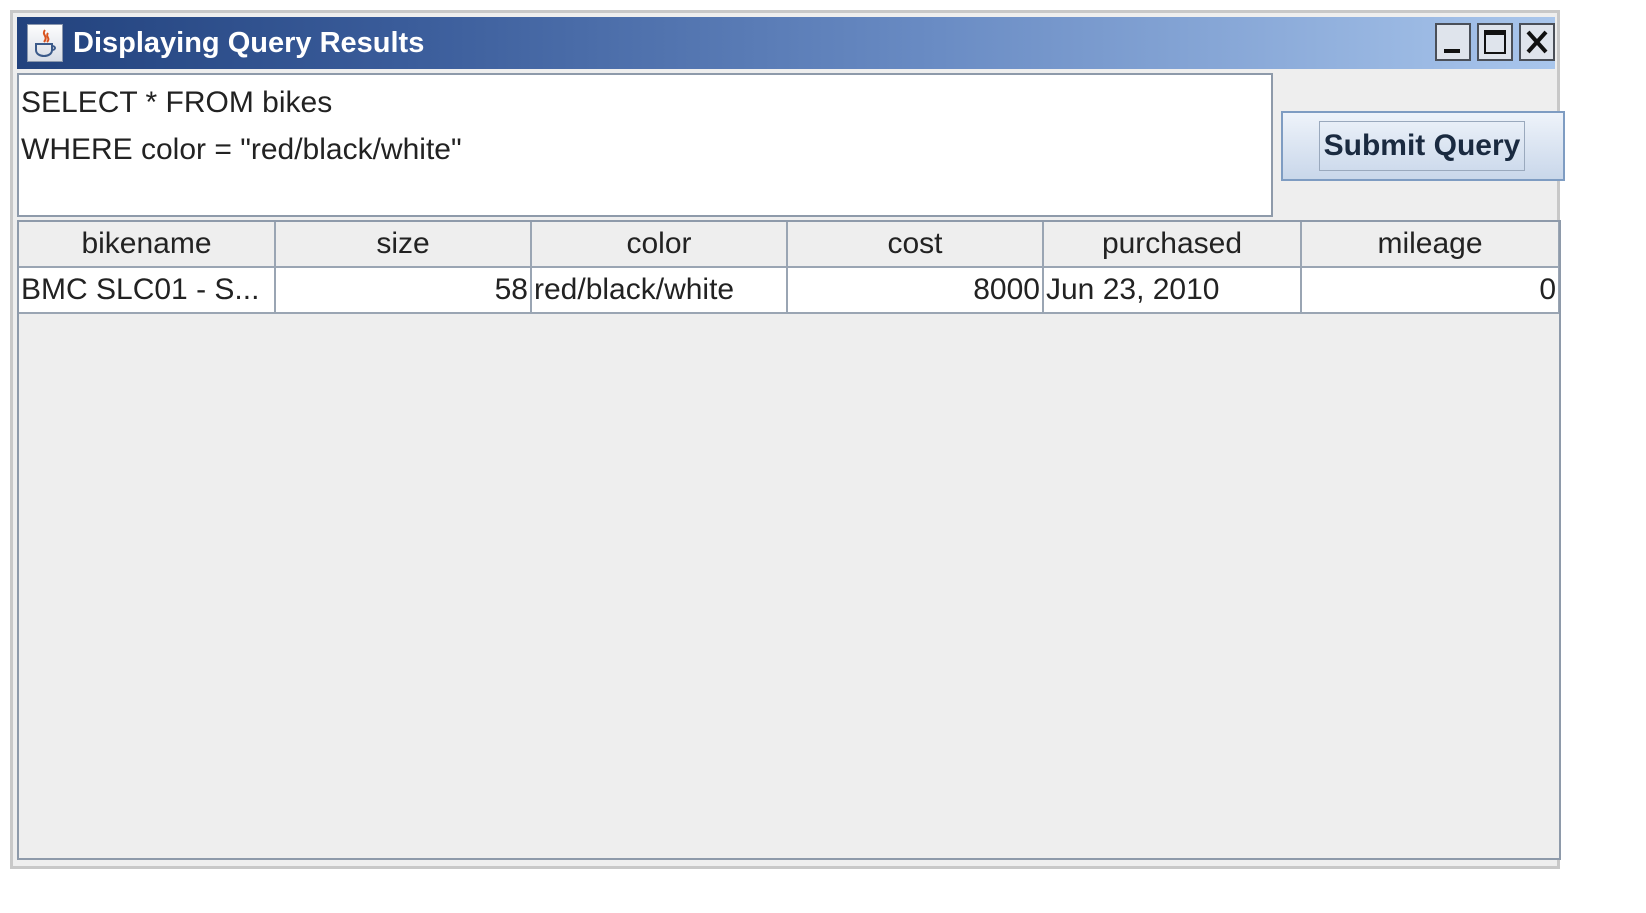 This screenshot has height=913, width=1646. What do you see at coordinates (786, 43) in the screenshot?
I see `title-bar: Displaying Query Results` at bounding box center [786, 43].